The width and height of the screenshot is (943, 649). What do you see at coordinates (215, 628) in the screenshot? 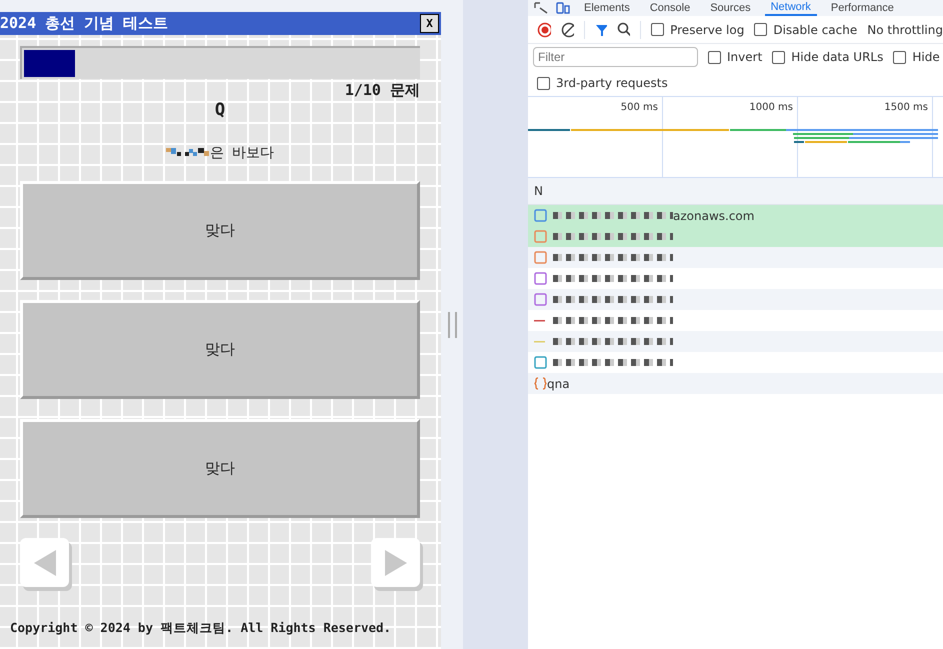
I see `copyright-footer: Copyright © 2024 by 팩트체크팀. All Rights Reserved.` at bounding box center [215, 628].